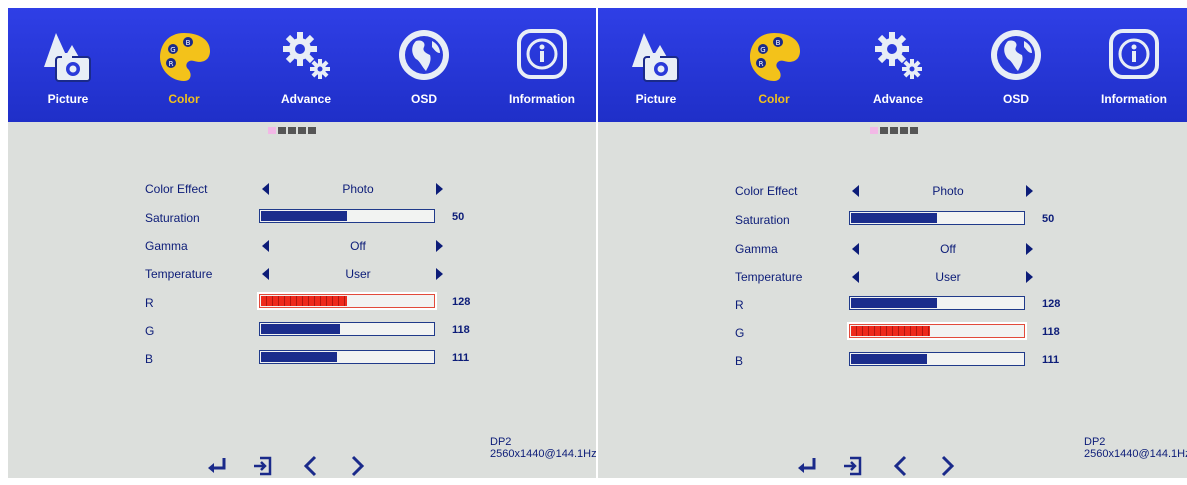  Describe the element at coordinates (306, 56) in the screenshot. I see `gears-icon` at that location.